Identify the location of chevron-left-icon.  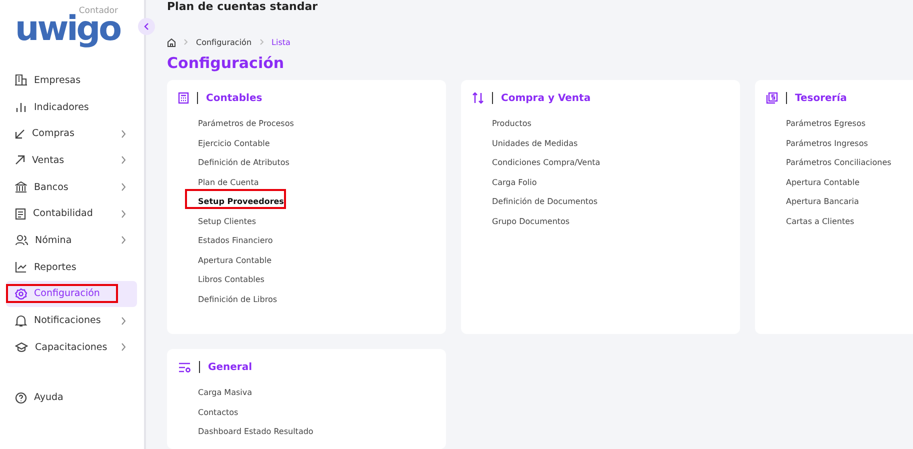
(146, 26).